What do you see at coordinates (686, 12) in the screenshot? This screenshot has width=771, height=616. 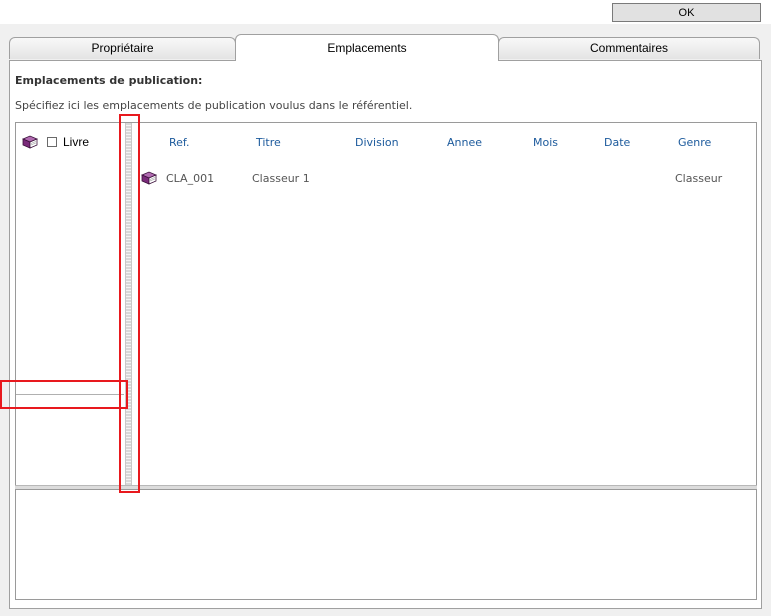 I see `ok-button: OK` at bounding box center [686, 12].